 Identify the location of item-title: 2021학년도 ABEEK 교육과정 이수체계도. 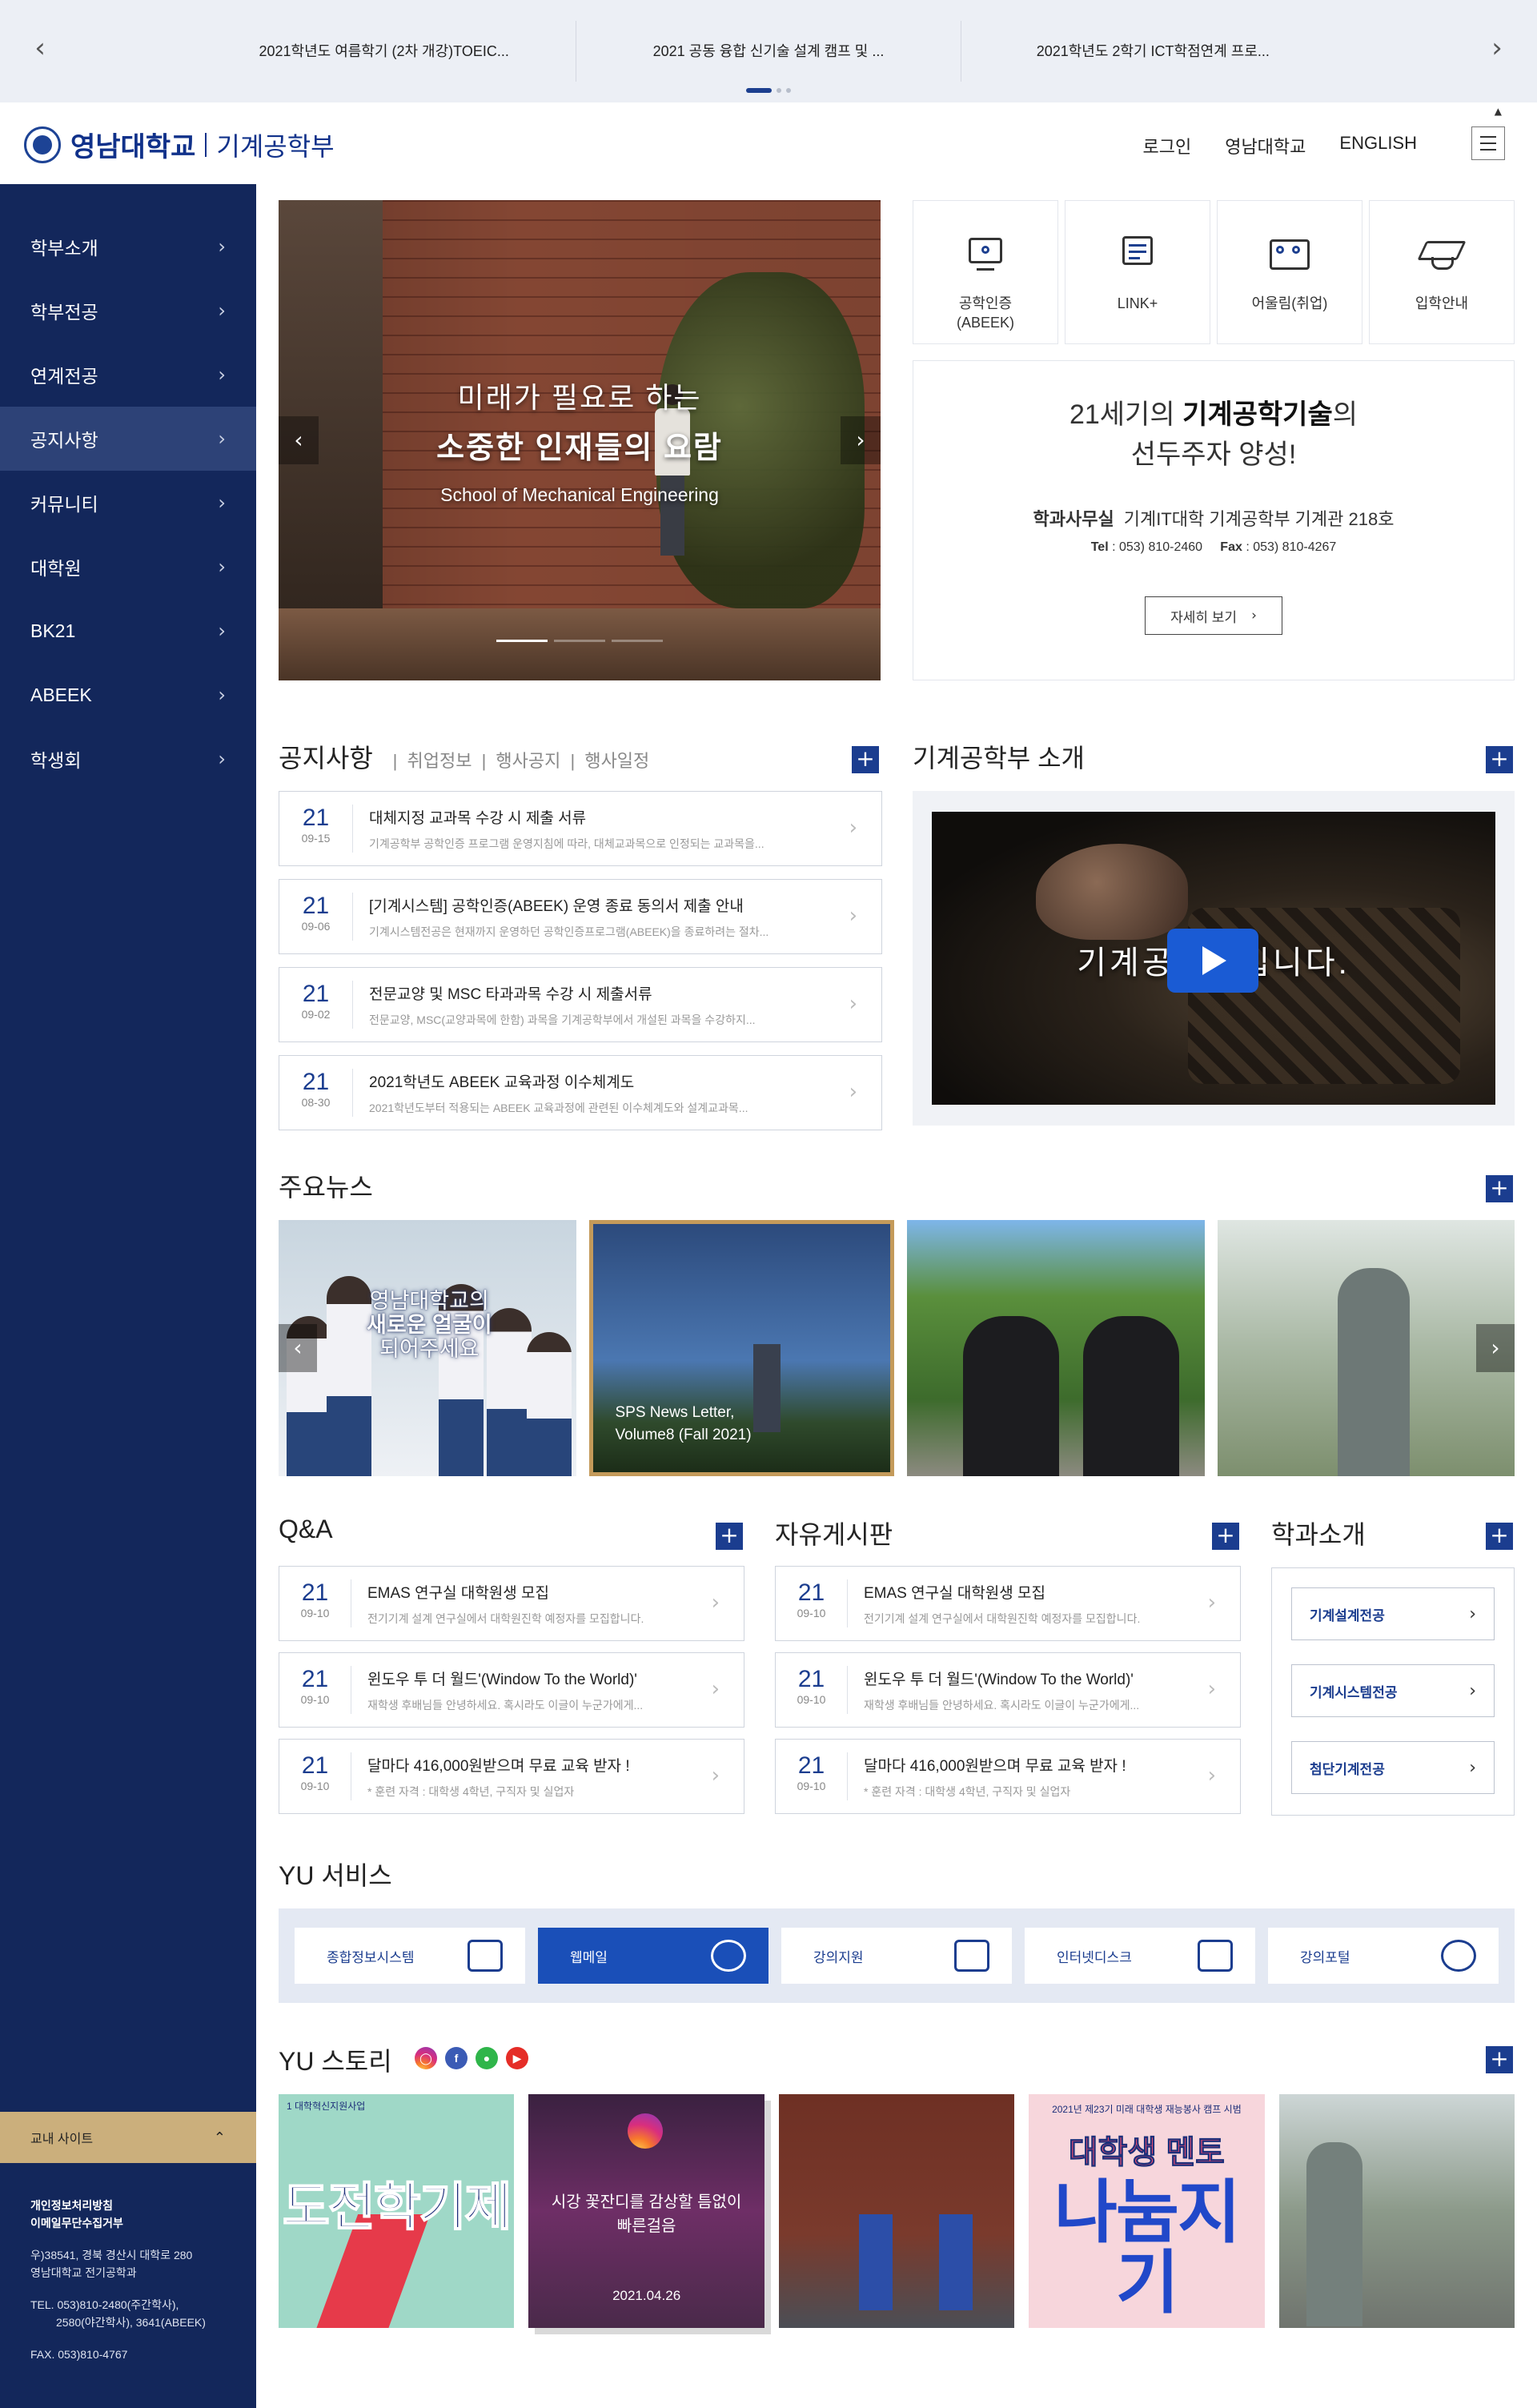
(502, 1082).